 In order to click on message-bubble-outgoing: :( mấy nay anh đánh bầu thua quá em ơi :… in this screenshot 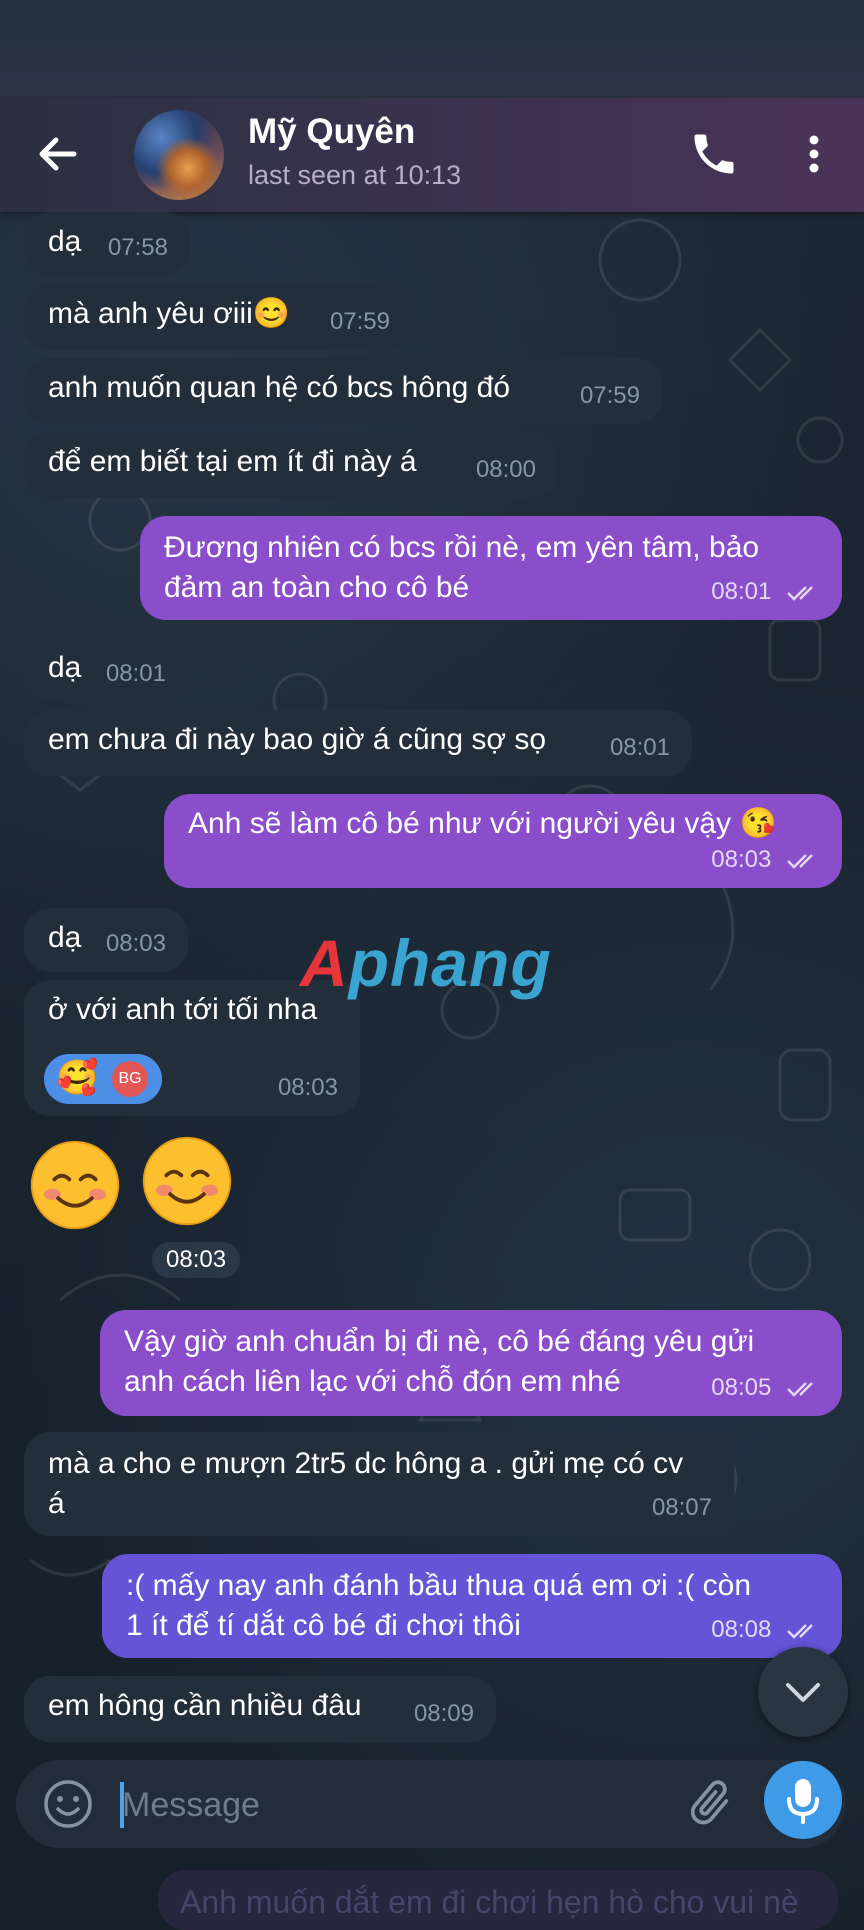, I will do `click(472, 1606)`.